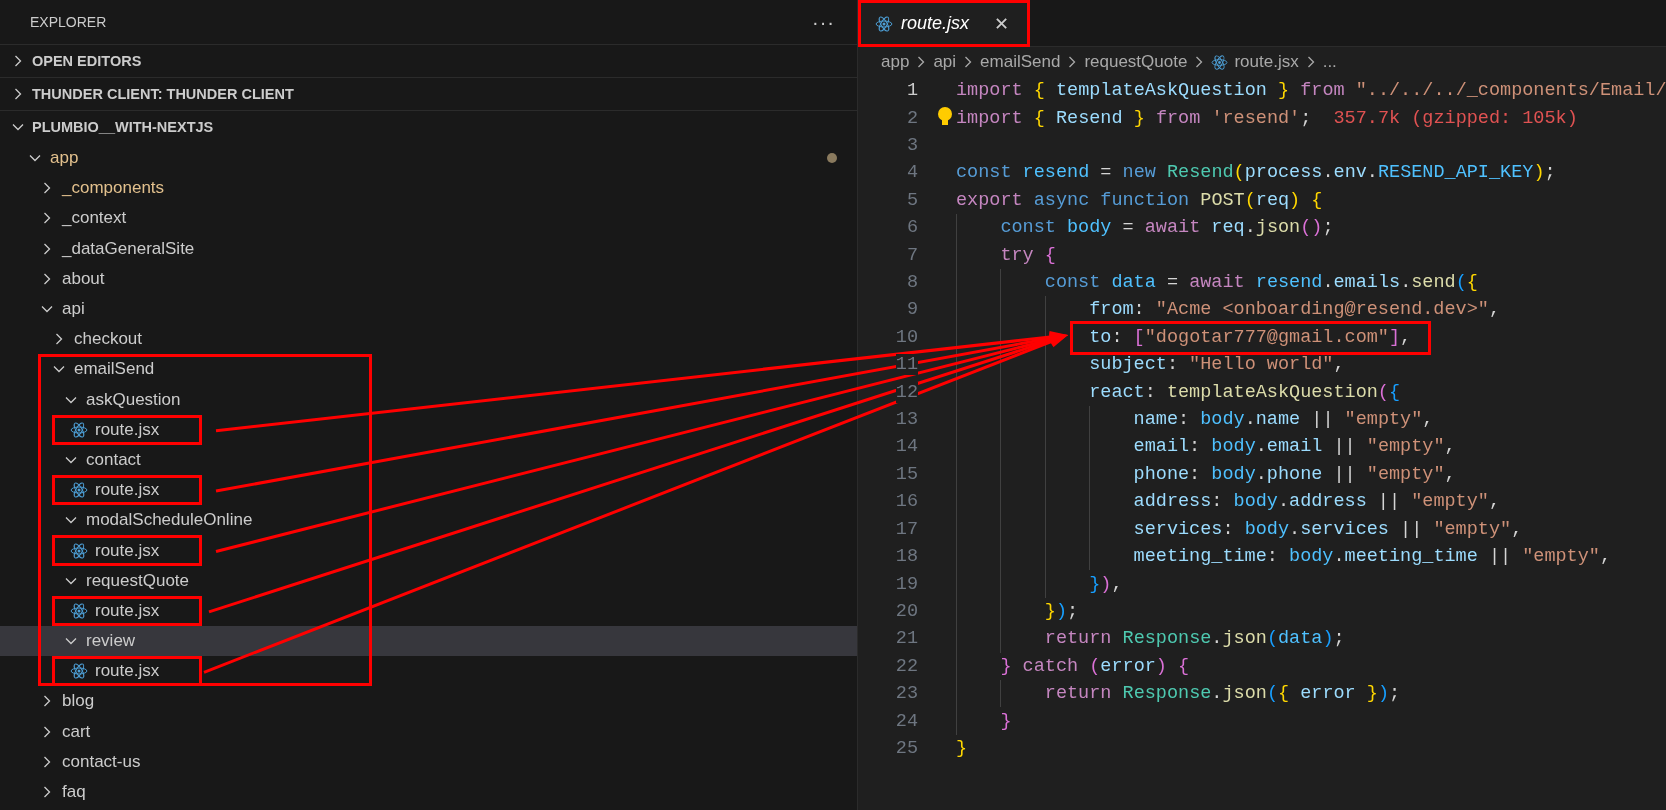 This screenshot has width=1666, height=810. Describe the element at coordinates (1106, 584) in the screenshot. I see `code-line: }),` at that location.